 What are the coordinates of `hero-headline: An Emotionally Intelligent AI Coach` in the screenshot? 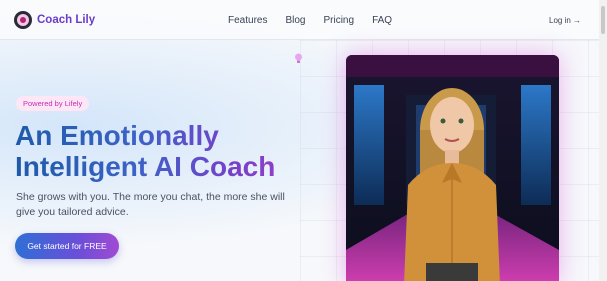 It's located at (165, 151).